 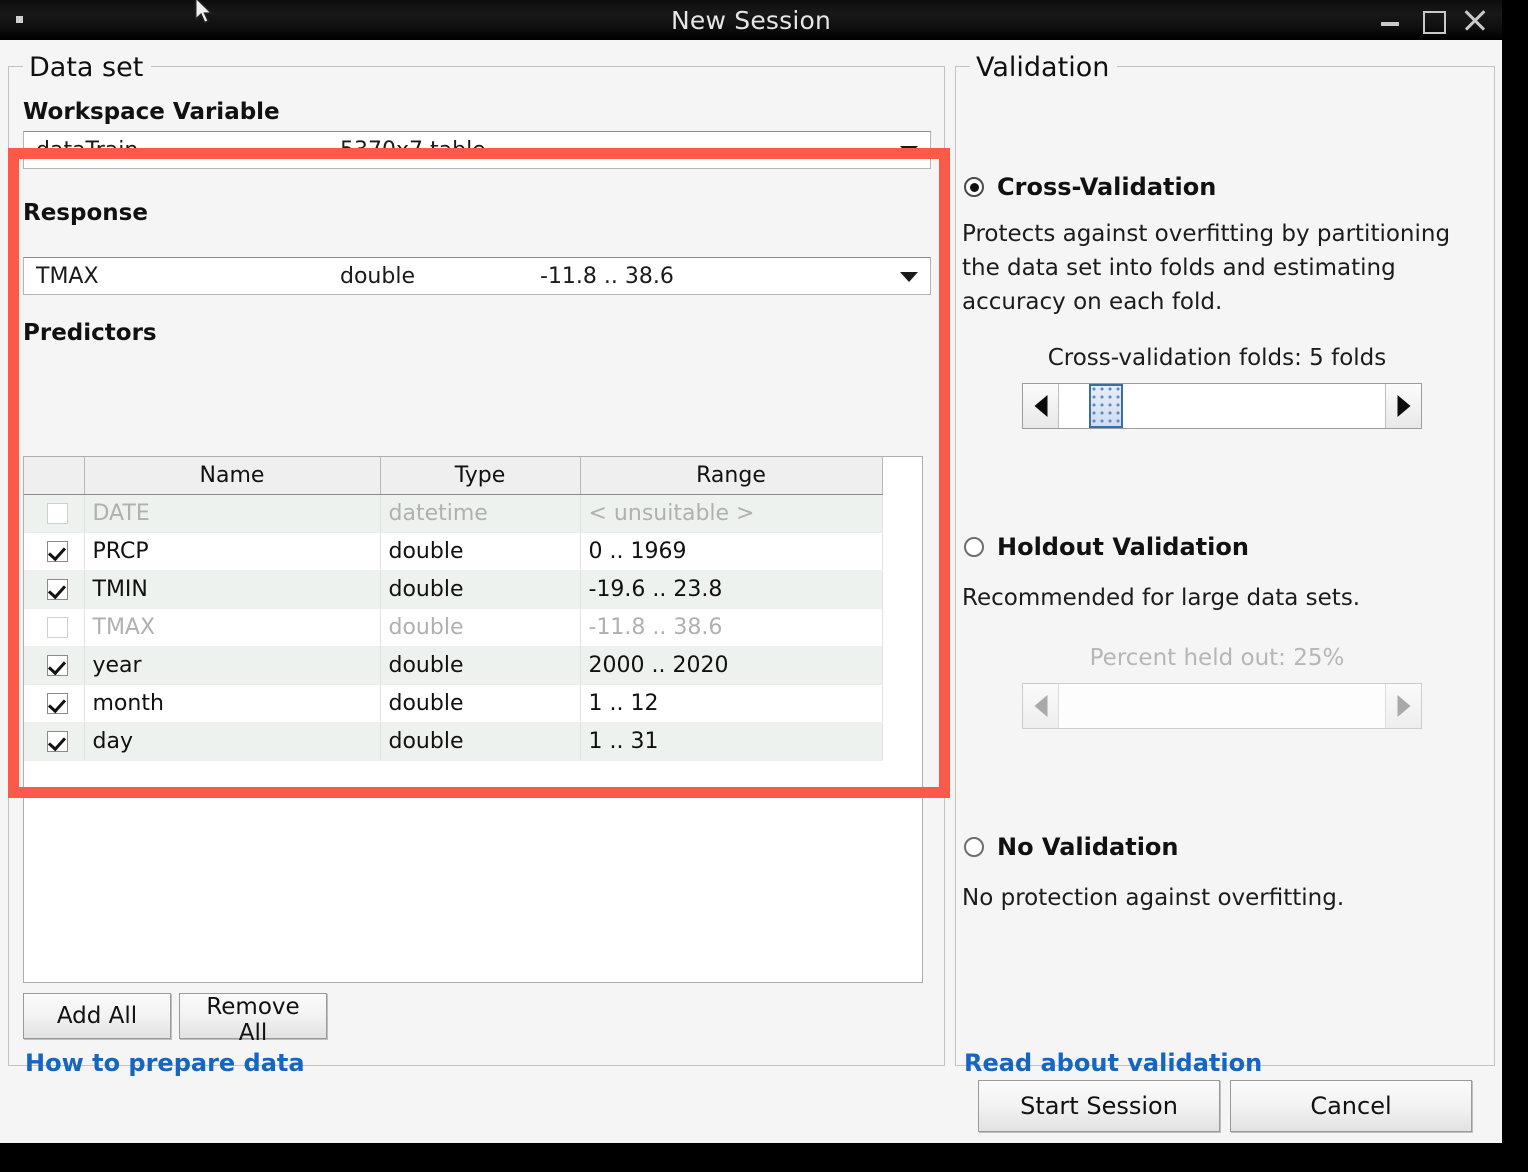 I want to click on how-to-prepare-data-link: How to prepare data, so click(x=165, y=1063).